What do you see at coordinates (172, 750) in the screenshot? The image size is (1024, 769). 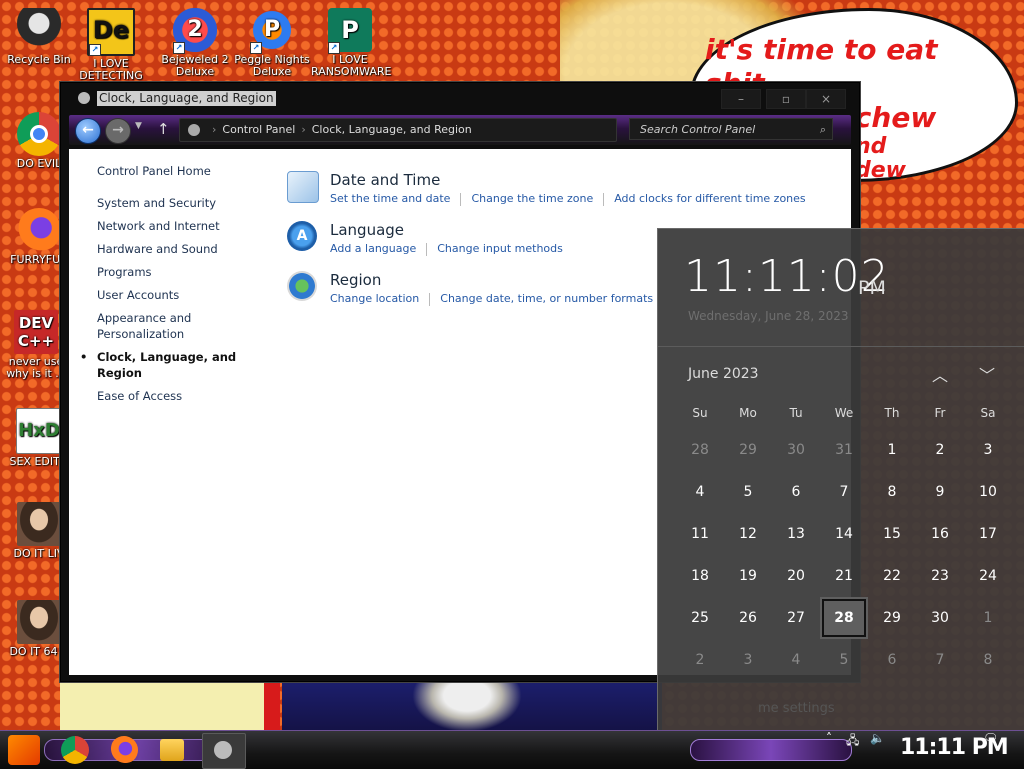 I see `taskbar-file-explorer-icon` at bounding box center [172, 750].